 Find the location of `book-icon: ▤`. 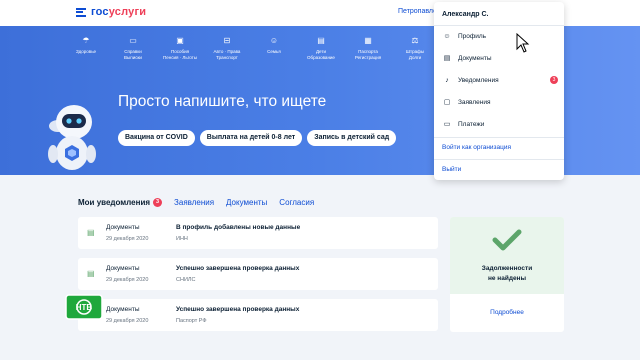

book-icon: ▤ is located at coordinates (321, 40).